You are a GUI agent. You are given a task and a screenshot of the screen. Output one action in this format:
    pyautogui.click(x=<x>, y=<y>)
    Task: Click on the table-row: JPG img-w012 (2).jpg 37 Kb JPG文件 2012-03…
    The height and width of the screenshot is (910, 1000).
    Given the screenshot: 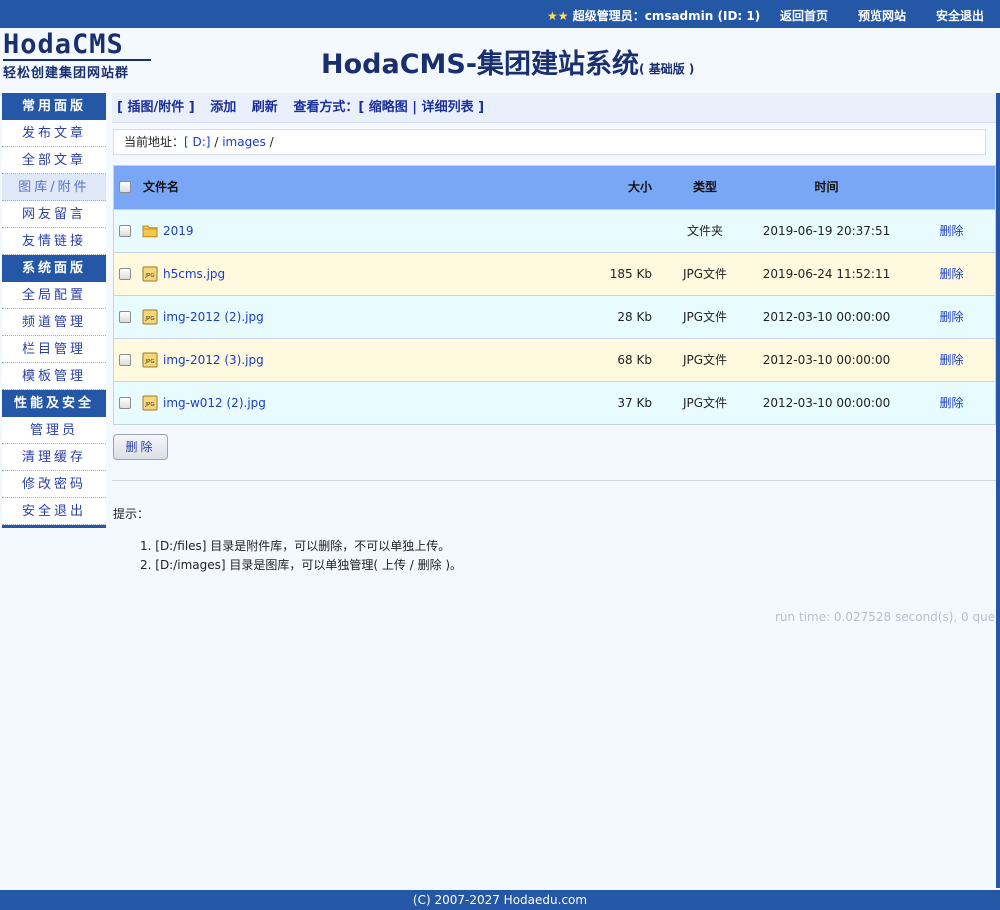 What is the action you would take?
    pyautogui.click(x=554, y=402)
    